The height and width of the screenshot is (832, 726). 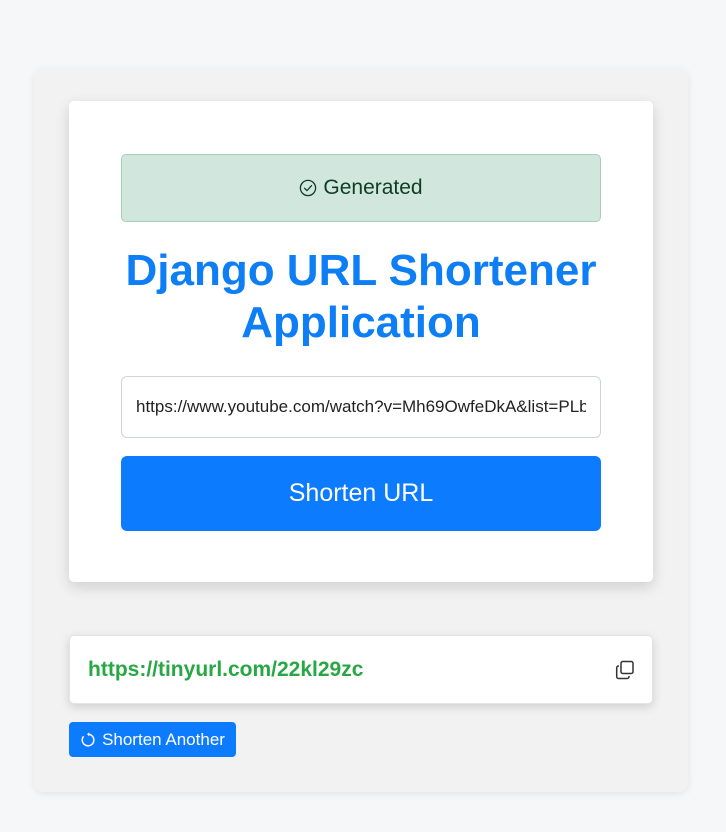 I want to click on short-url-link: https://tinyurl.com/22kl29zc, so click(x=225, y=670).